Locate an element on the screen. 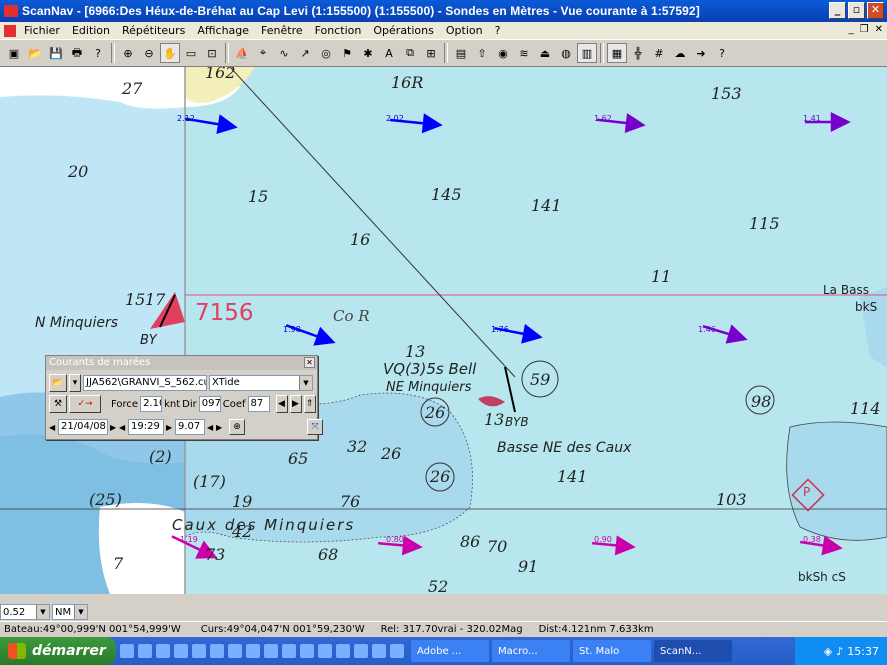 The width and height of the screenshot is (887, 665). time-prev: ◀ is located at coordinates (122, 427).